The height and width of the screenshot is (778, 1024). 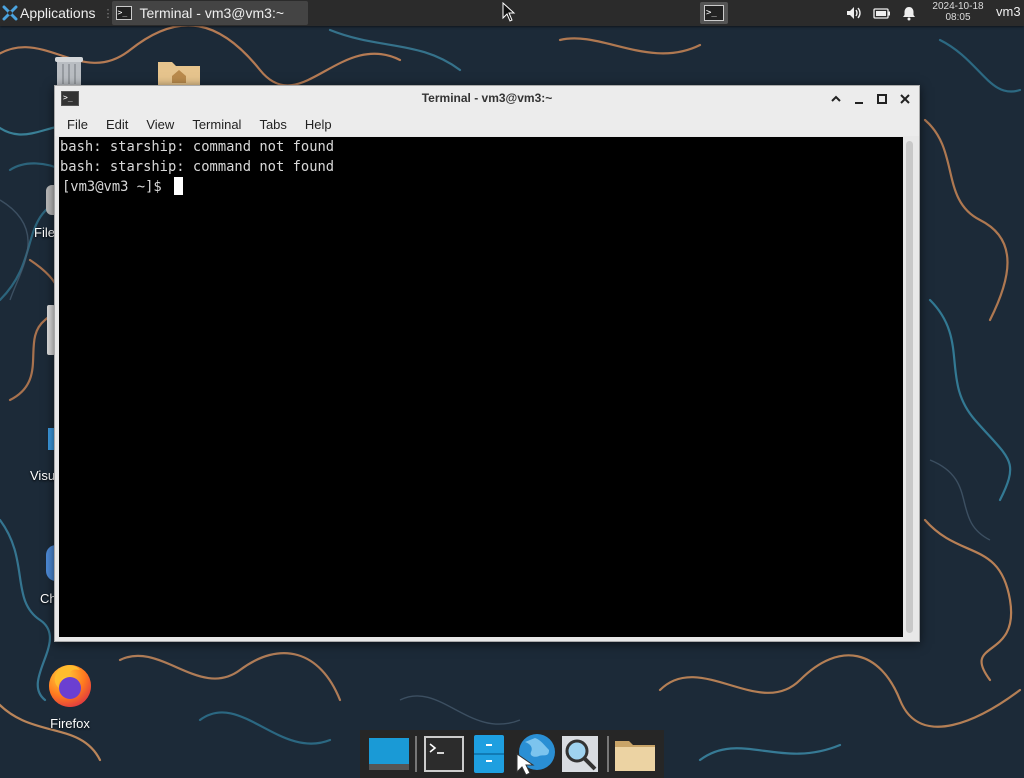 I want to click on window-title: Terminal - vm3@vm3:~, so click(x=487, y=98).